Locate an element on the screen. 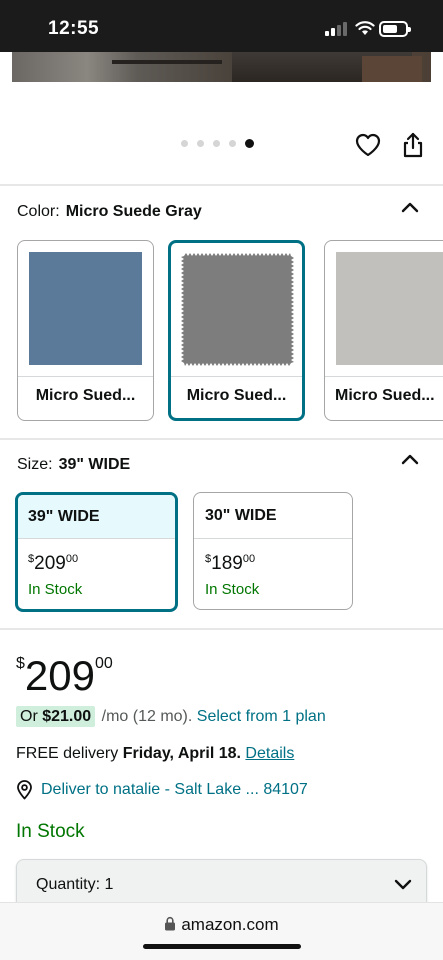 The width and height of the screenshot is (443, 960). wifi-icon is located at coordinates (365, 28).